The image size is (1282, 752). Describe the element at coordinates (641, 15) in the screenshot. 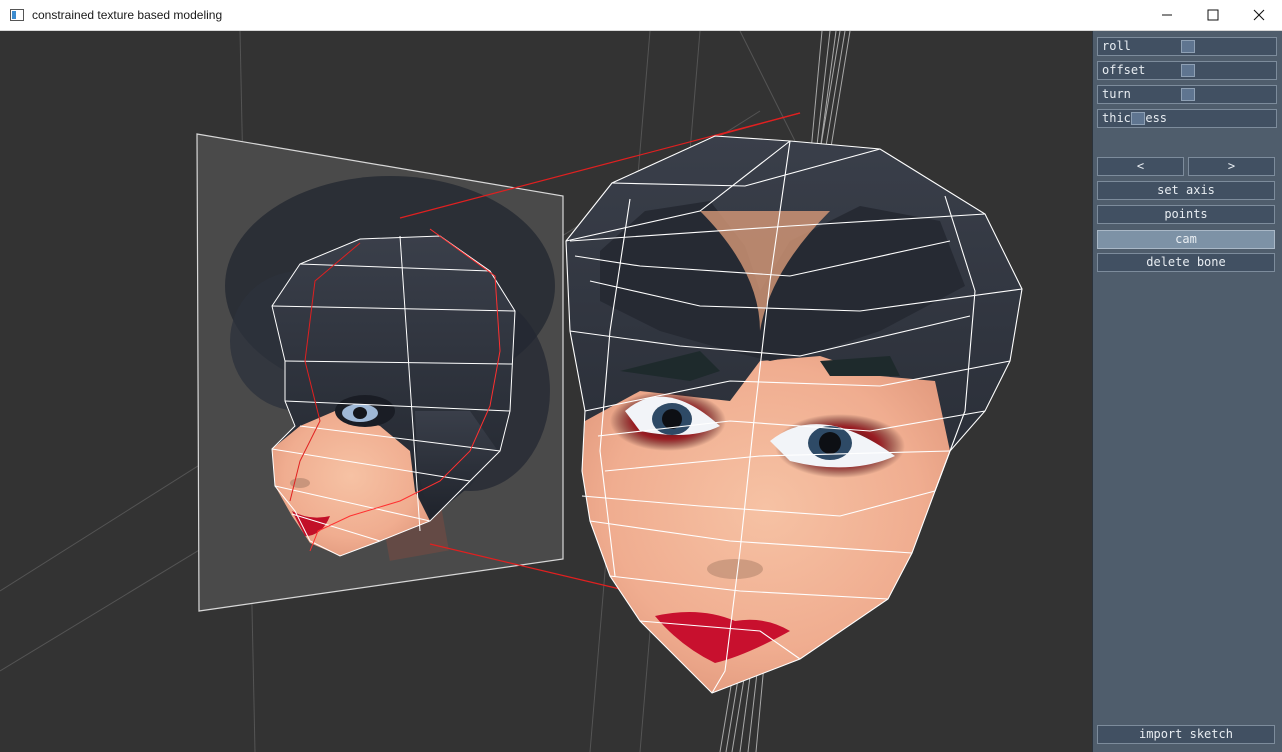

I see `title-bar: constrained texture based modeling` at that location.